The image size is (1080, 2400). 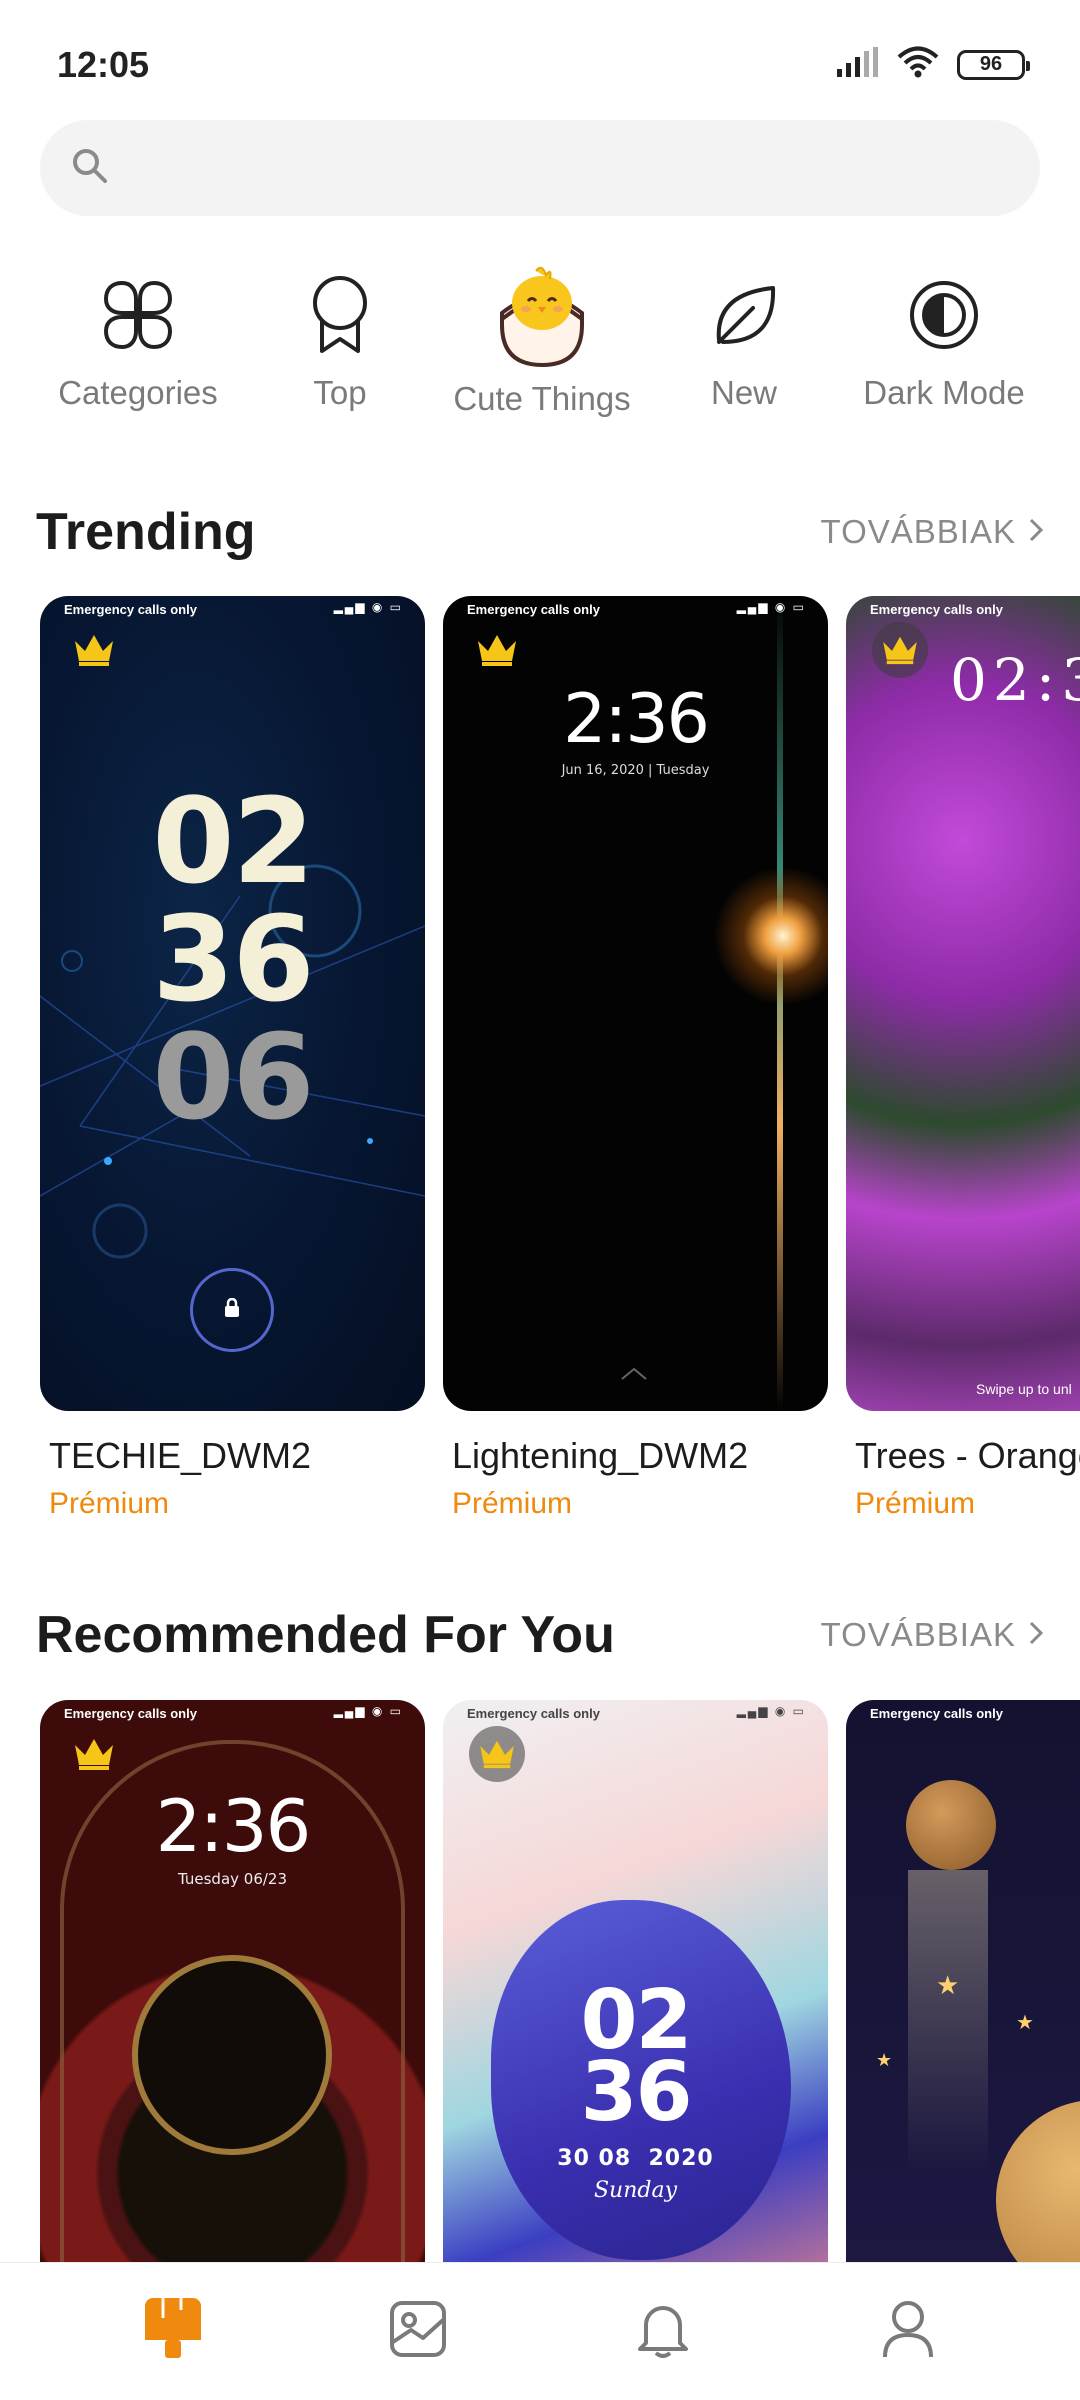 I want to click on comet-trail-decoration, so click(x=948, y=2020).